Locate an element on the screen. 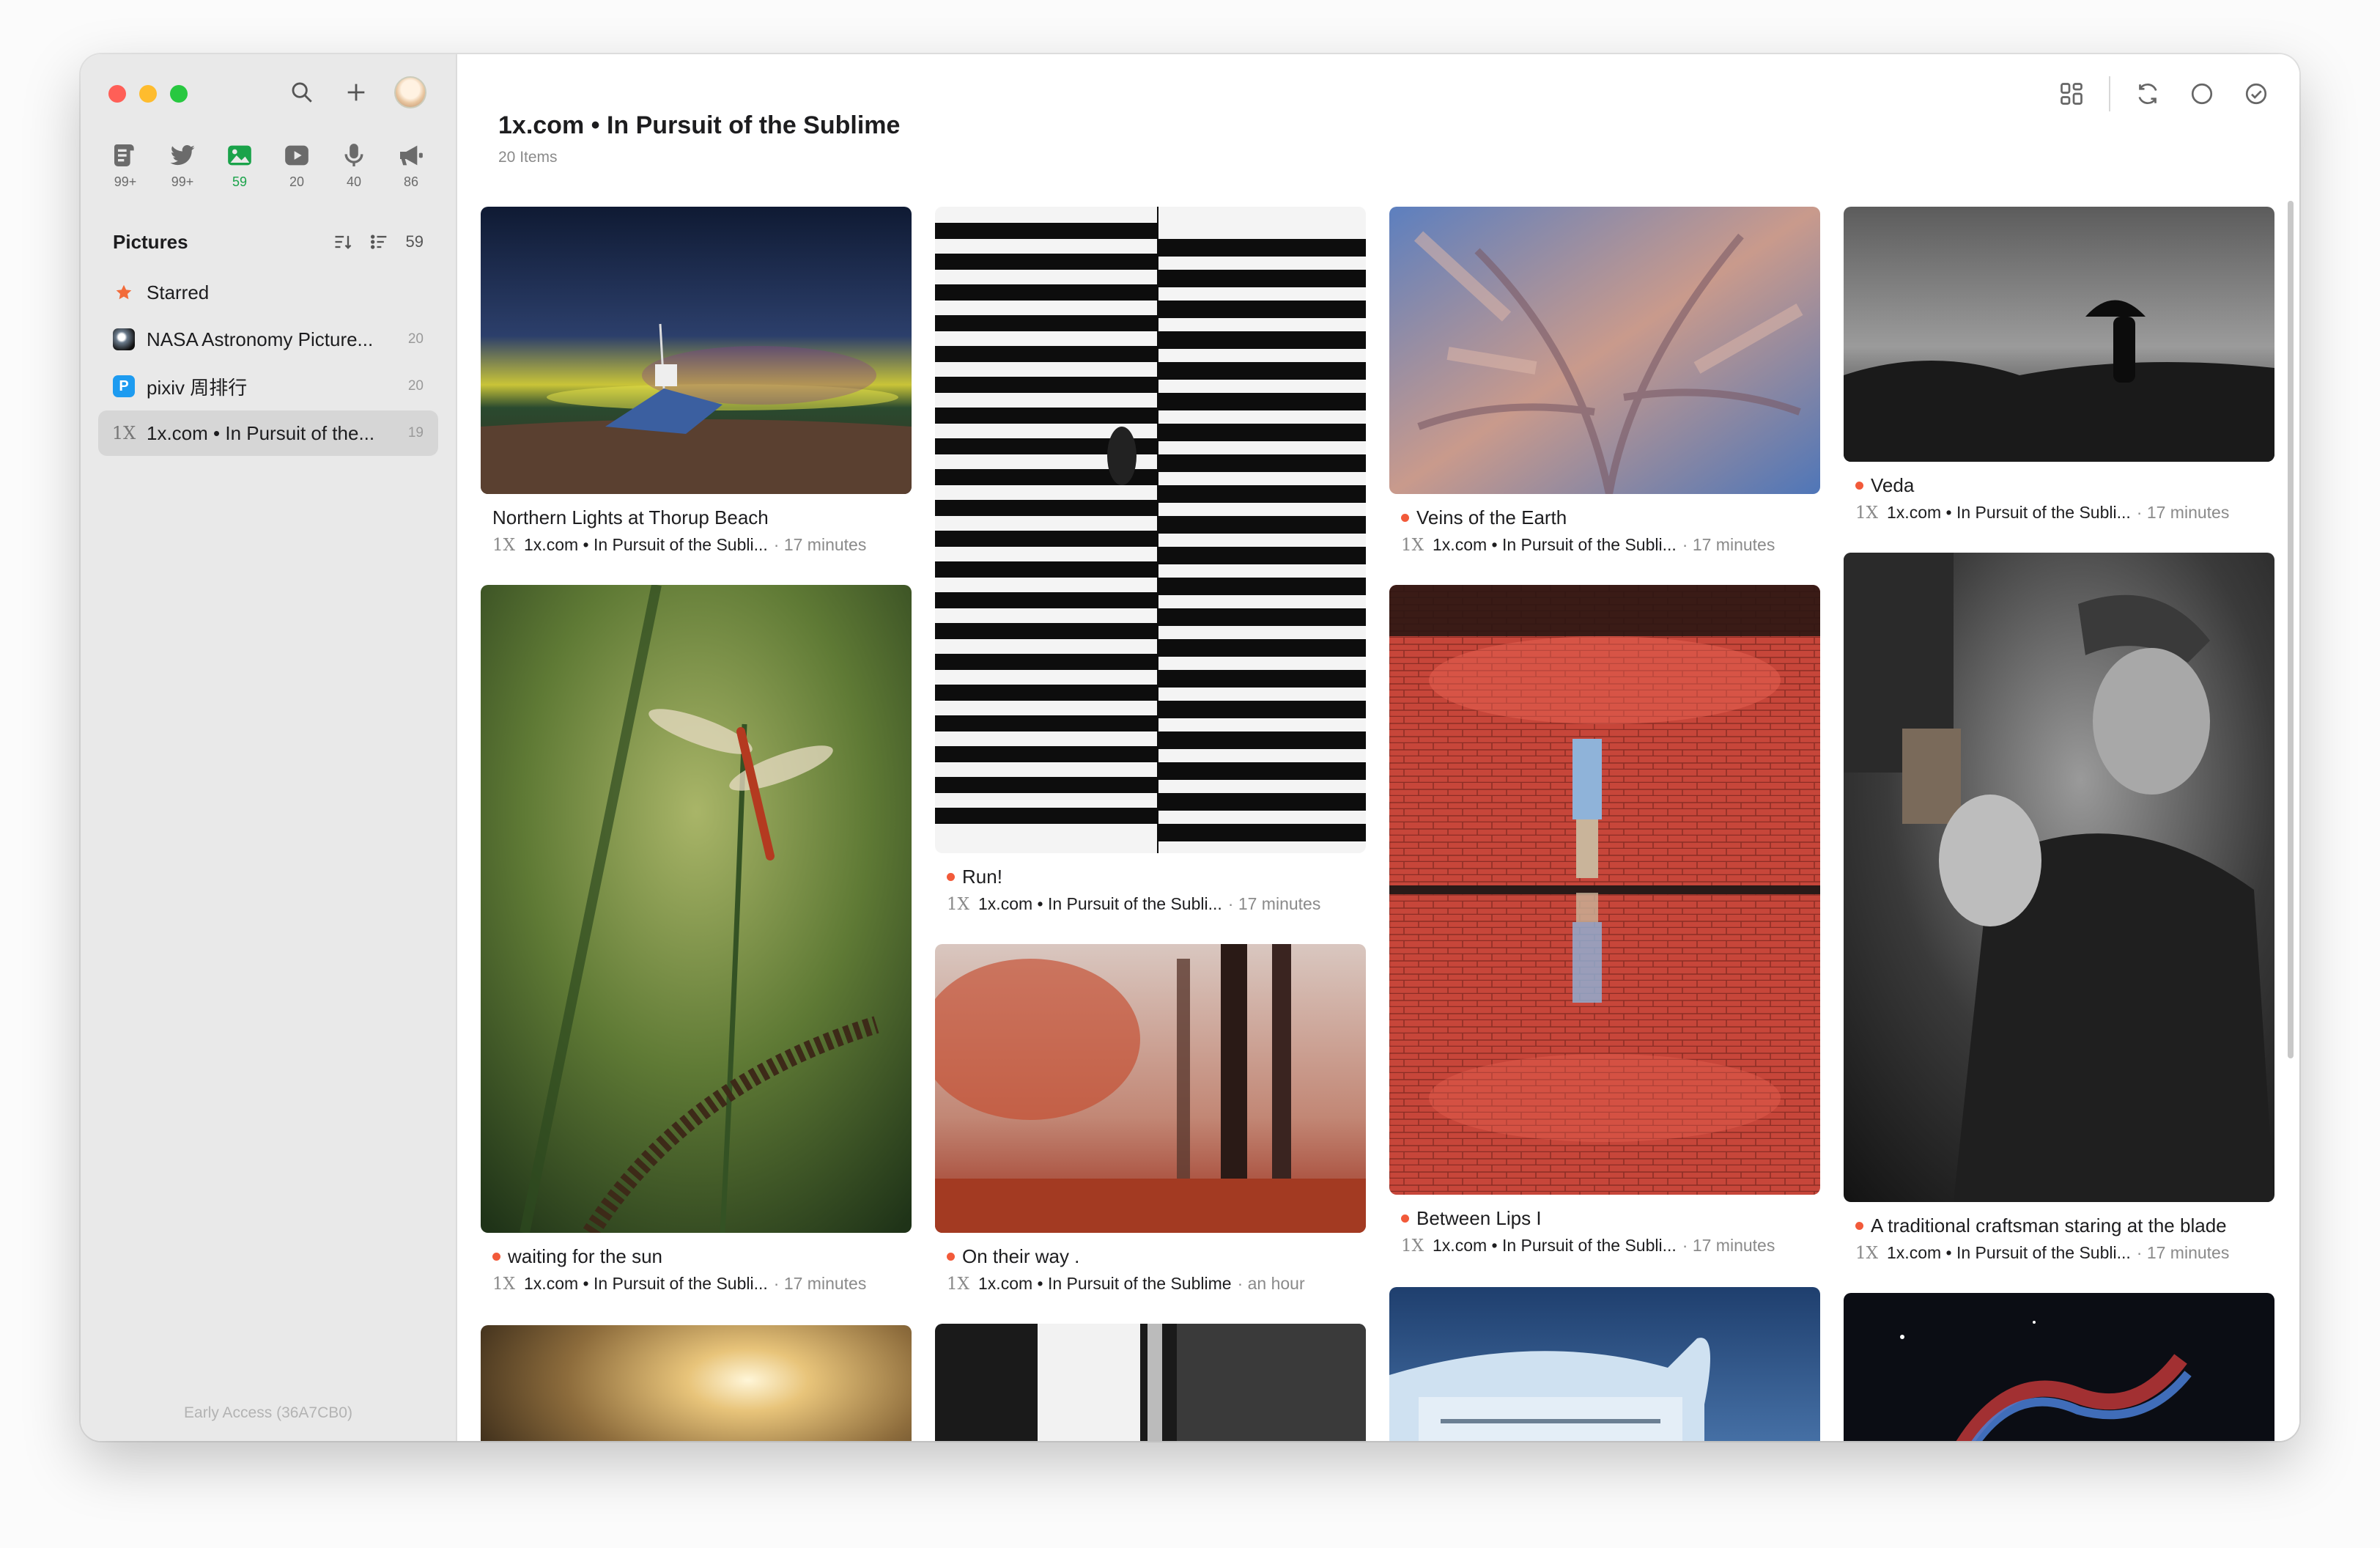 This screenshot has width=2380, height=1548. unread-filter-button is located at coordinates (2202, 94).